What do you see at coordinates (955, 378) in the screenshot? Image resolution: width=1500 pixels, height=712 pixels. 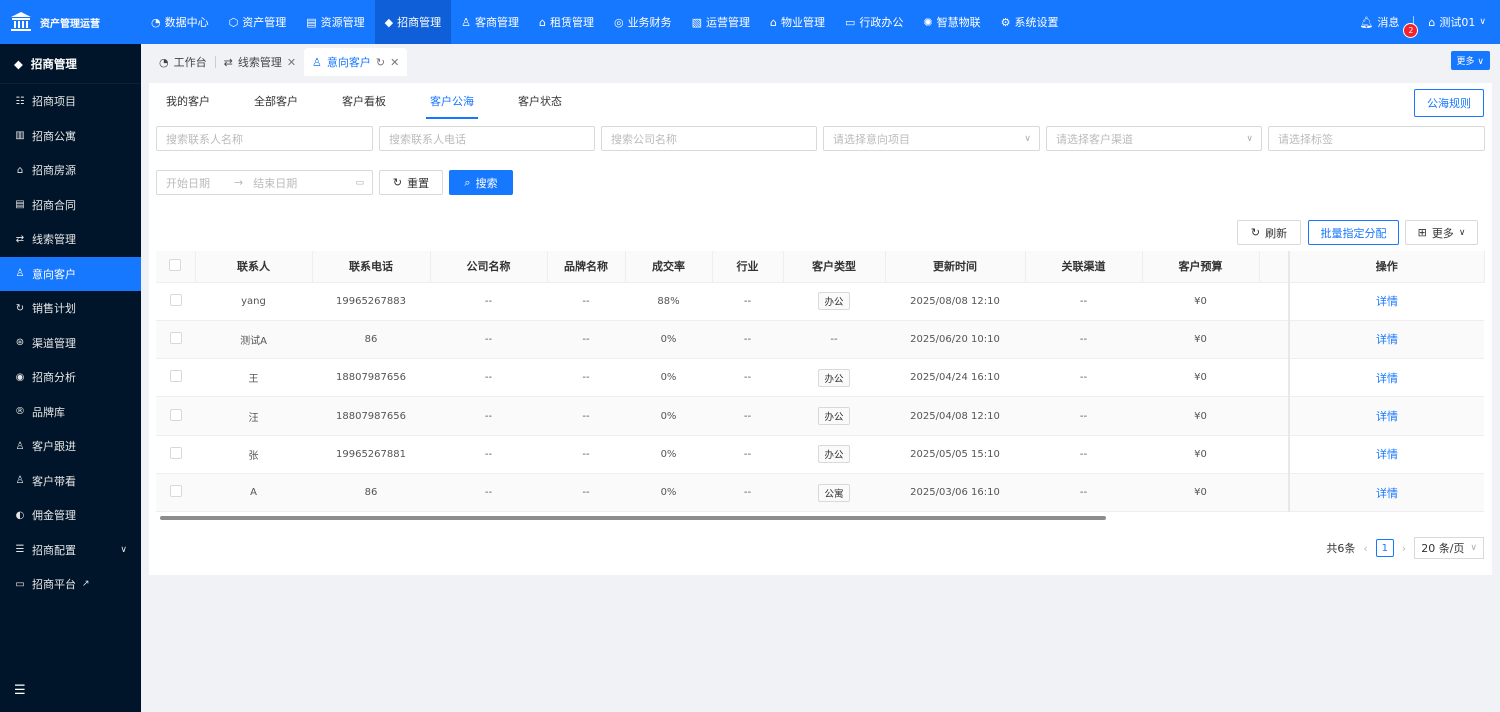 I see `cell-updated: 2025/04/24 16:10` at bounding box center [955, 378].